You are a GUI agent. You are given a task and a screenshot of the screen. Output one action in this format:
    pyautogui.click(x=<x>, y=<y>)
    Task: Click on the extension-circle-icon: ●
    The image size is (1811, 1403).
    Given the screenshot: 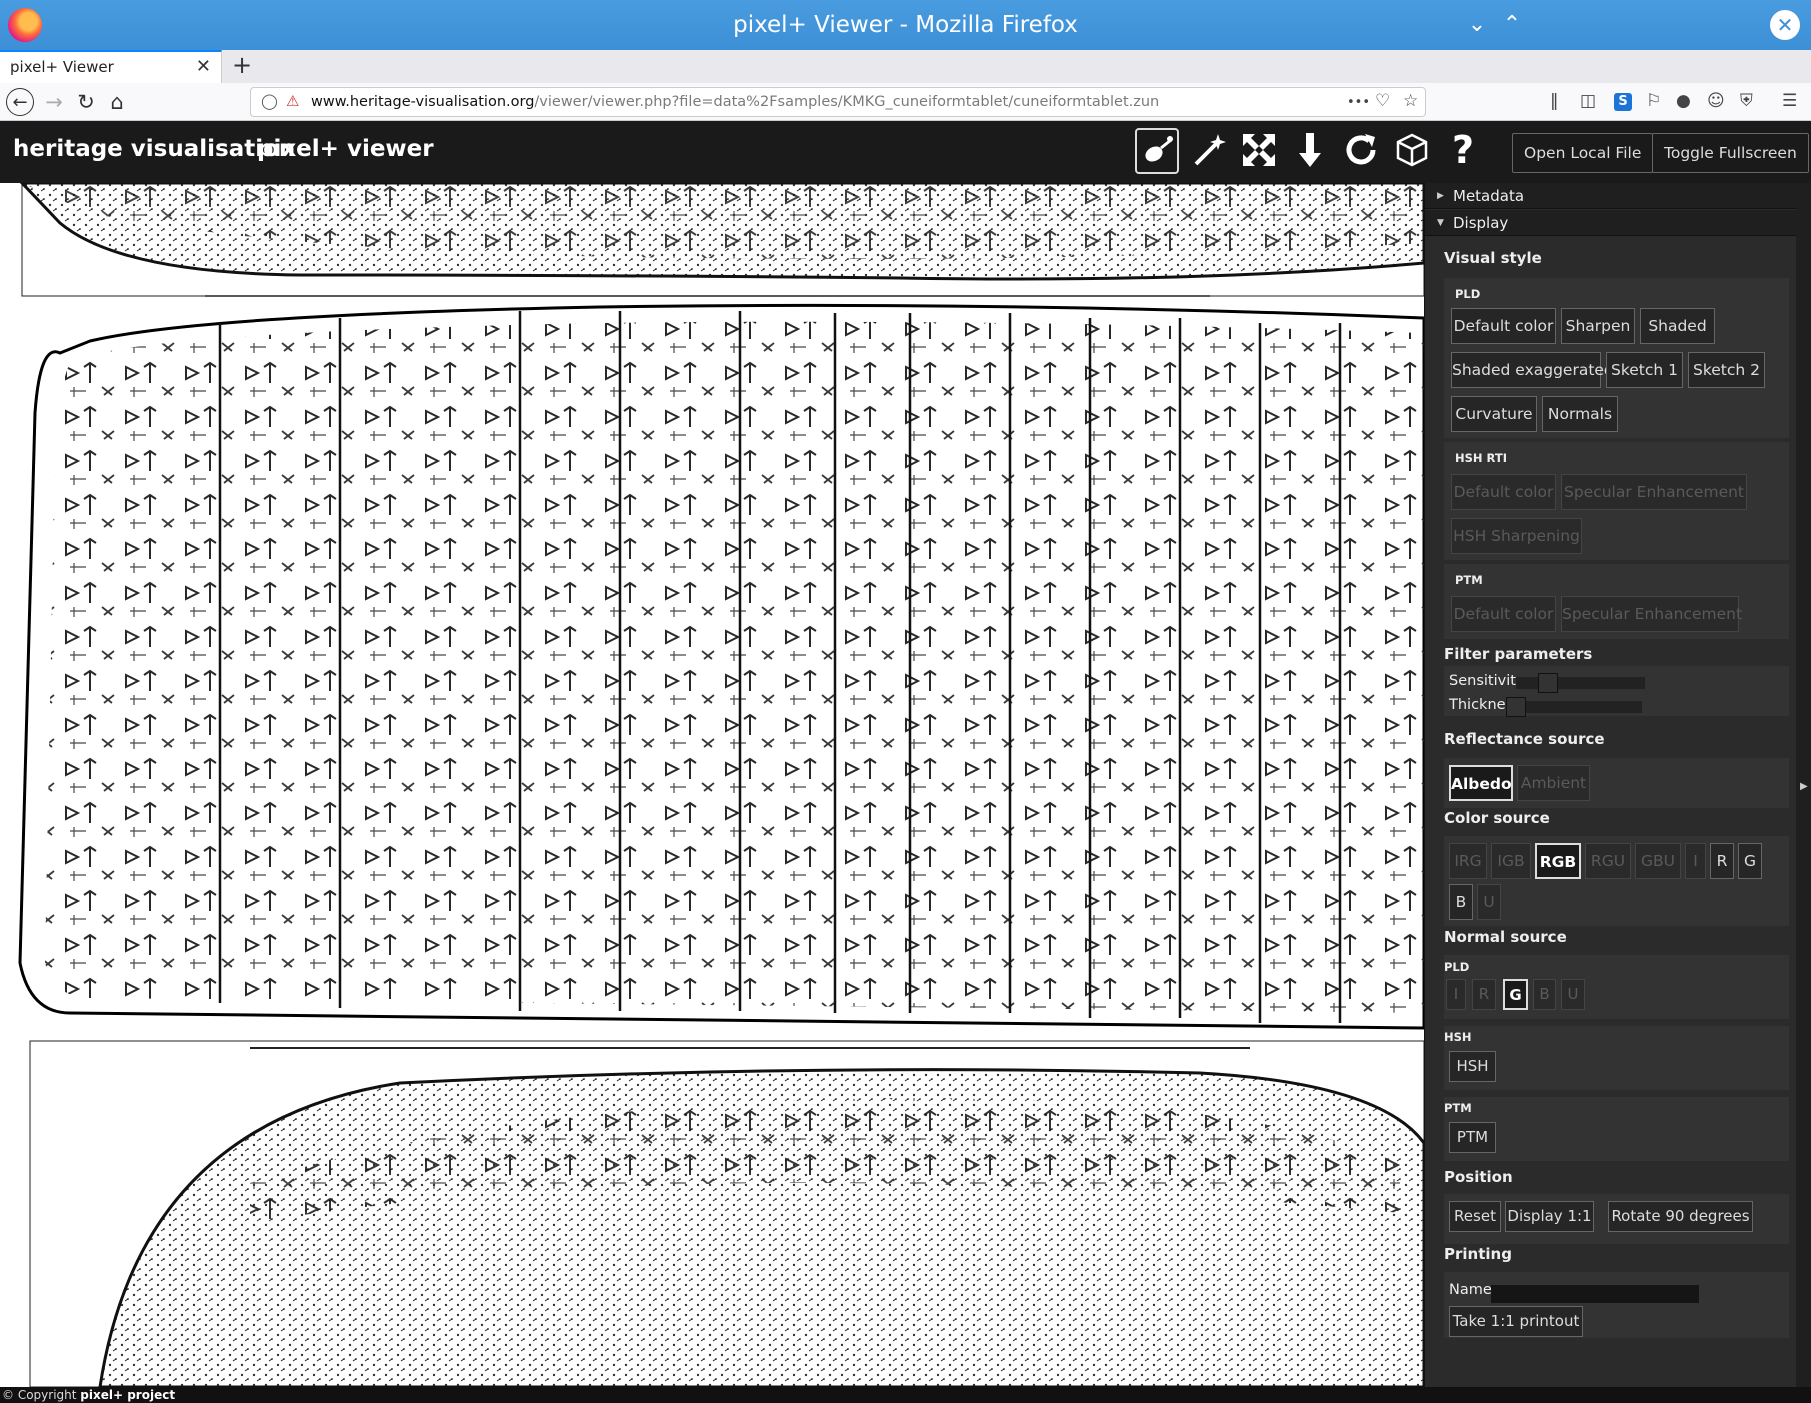 What is the action you would take?
    pyautogui.click(x=1683, y=101)
    